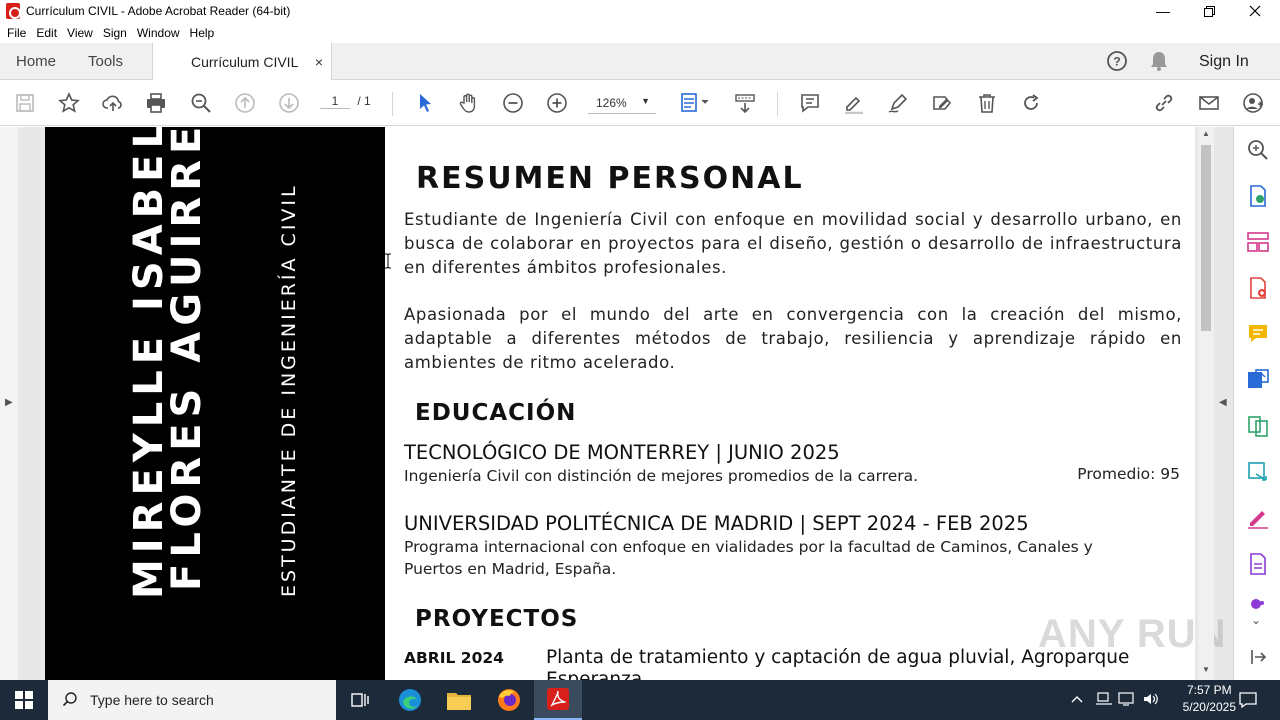 This screenshot has width=1280, height=720. Describe the element at coordinates (610, 178) in the screenshot. I see `summary-heading: RESUMEN PERSONAL` at that location.